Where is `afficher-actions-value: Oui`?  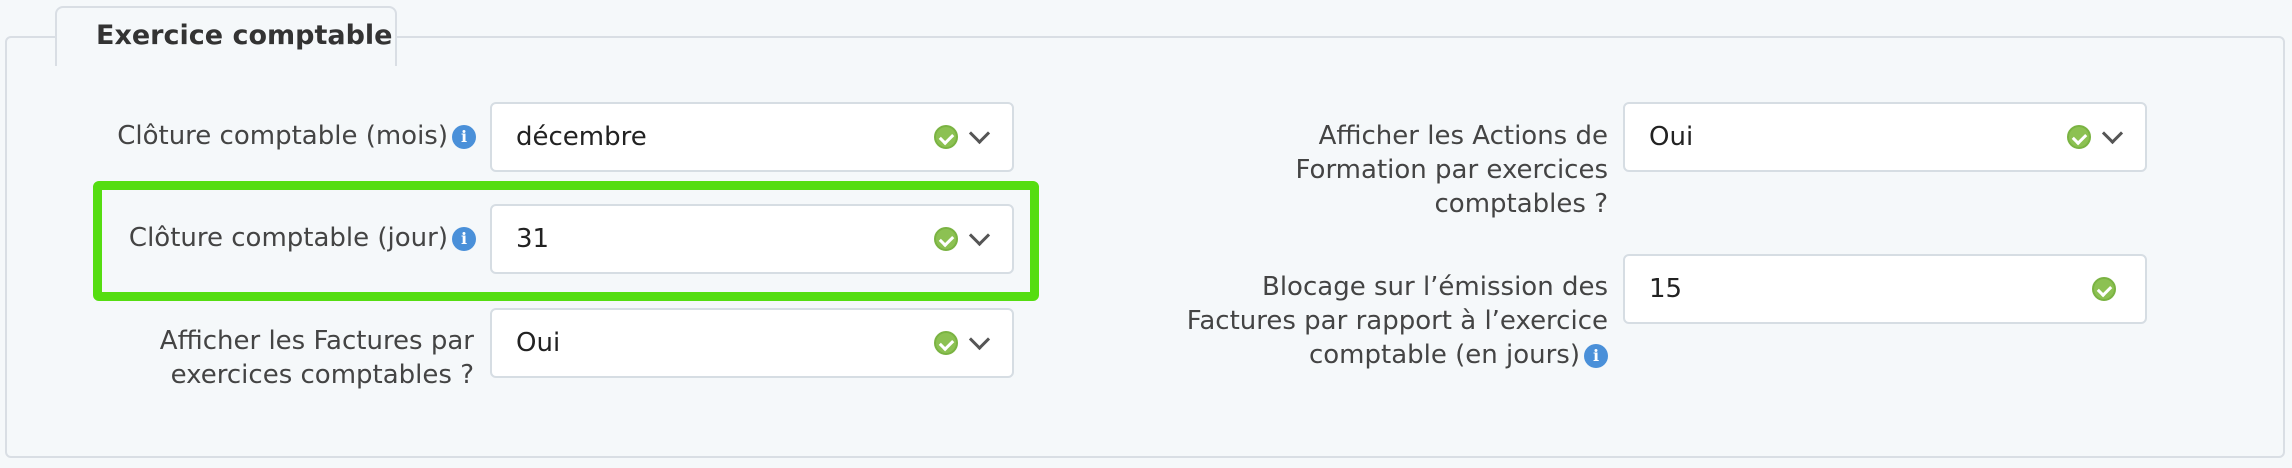
afficher-actions-value: Oui is located at coordinates (1671, 137).